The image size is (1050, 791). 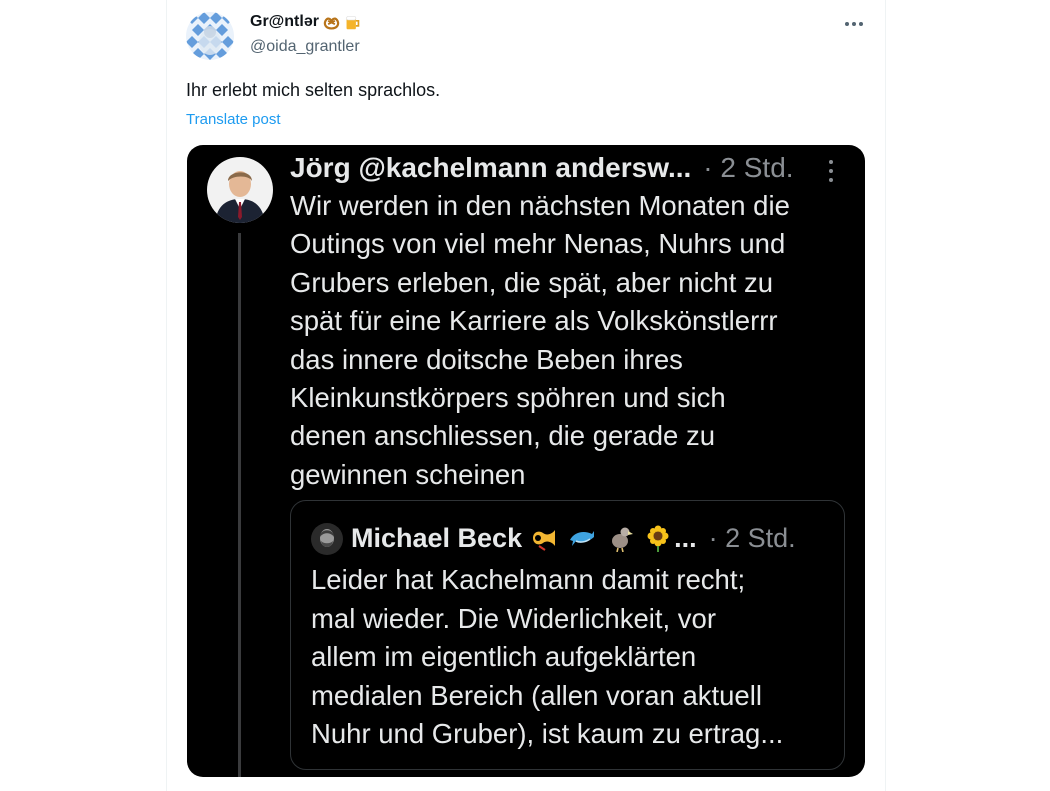 What do you see at coordinates (885, 395) in the screenshot?
I see `timeline-right-border` at bounding box center [885, 395].